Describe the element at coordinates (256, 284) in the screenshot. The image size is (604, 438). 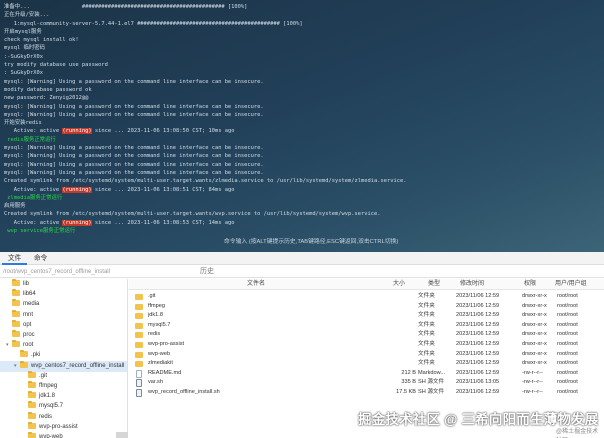
I see `column-header-name: 文件名` at that location.